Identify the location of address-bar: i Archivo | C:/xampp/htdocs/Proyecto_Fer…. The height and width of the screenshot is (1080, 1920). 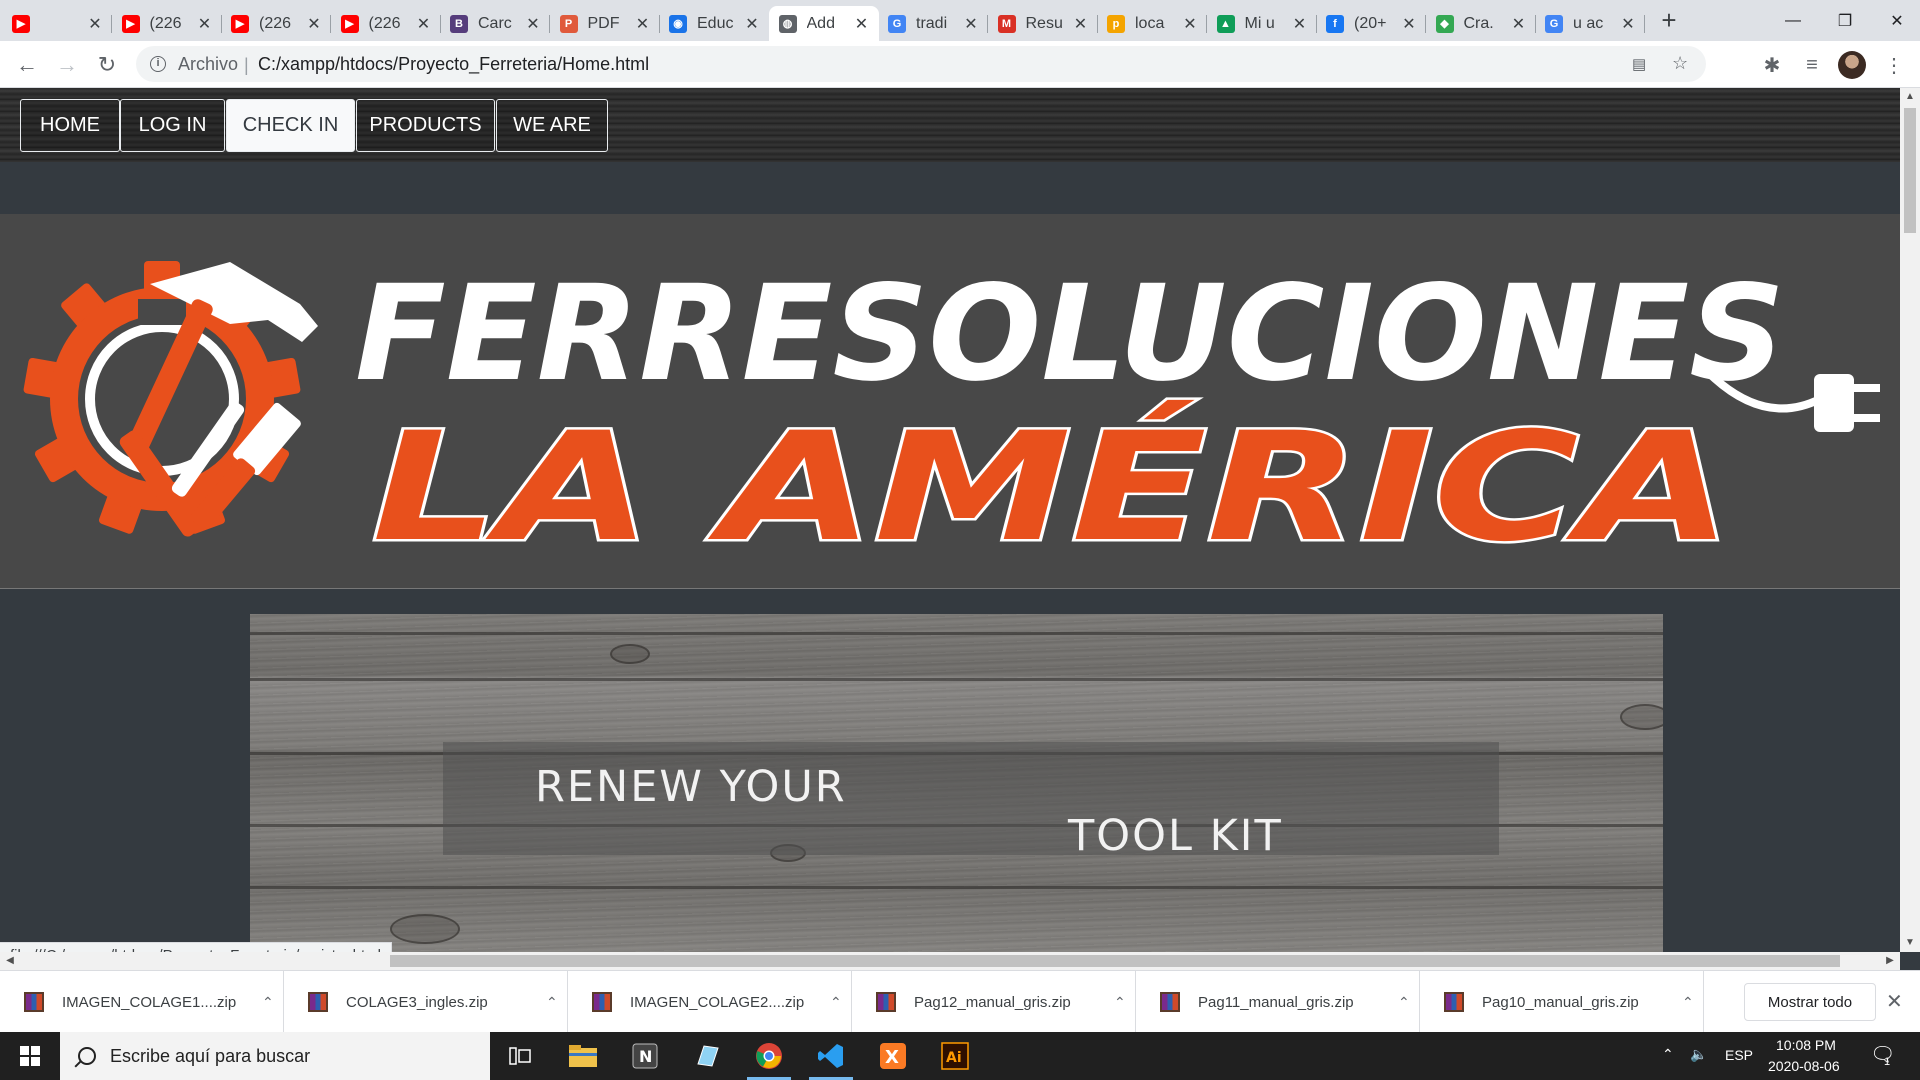
(921, 64).